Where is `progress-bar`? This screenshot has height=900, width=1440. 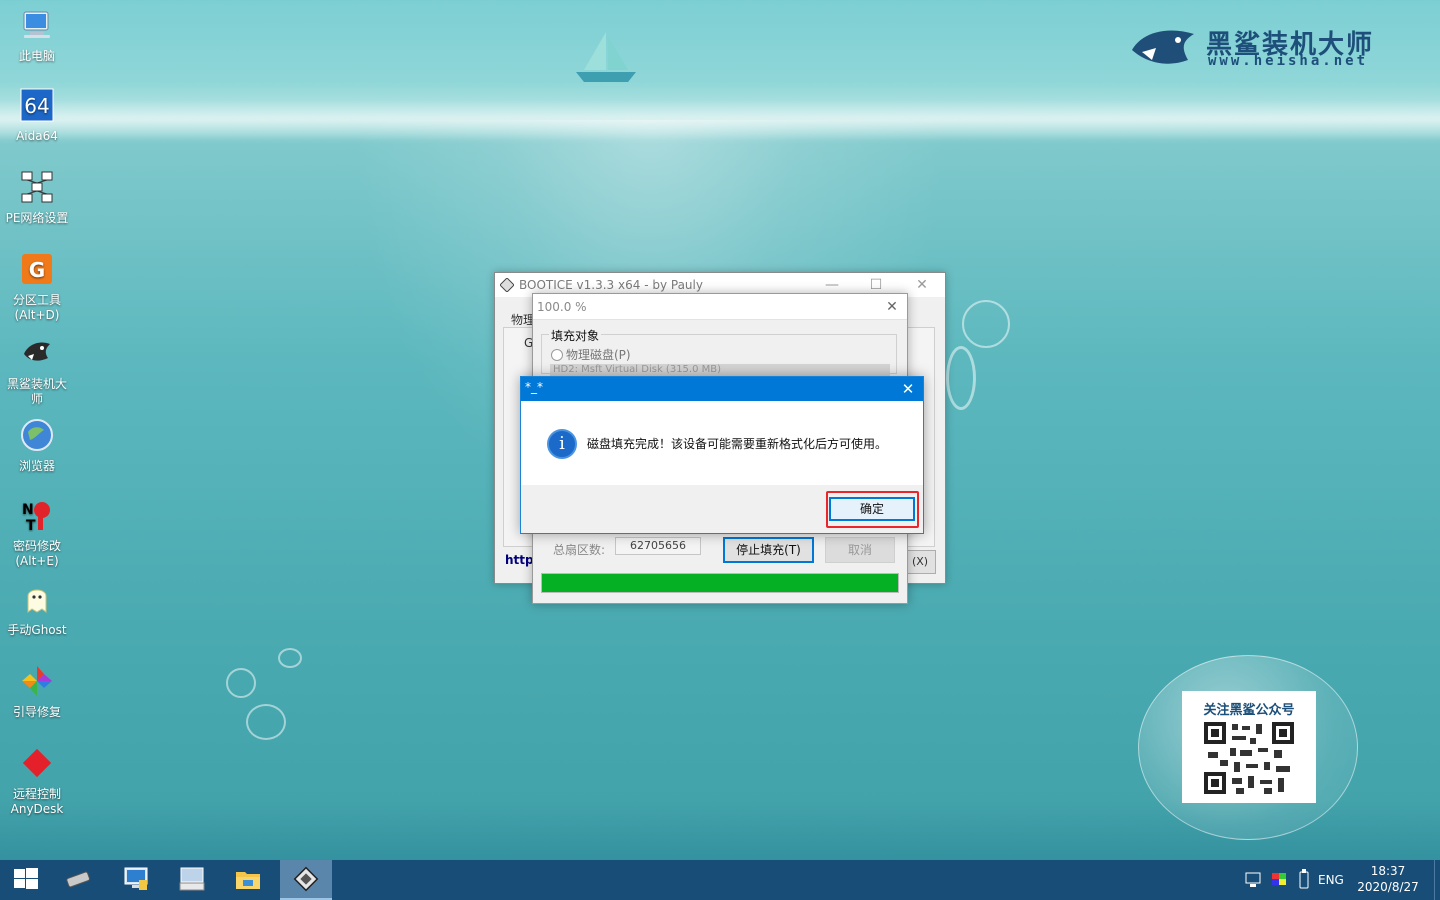
progress-bar is located at coordinates (720, 583).